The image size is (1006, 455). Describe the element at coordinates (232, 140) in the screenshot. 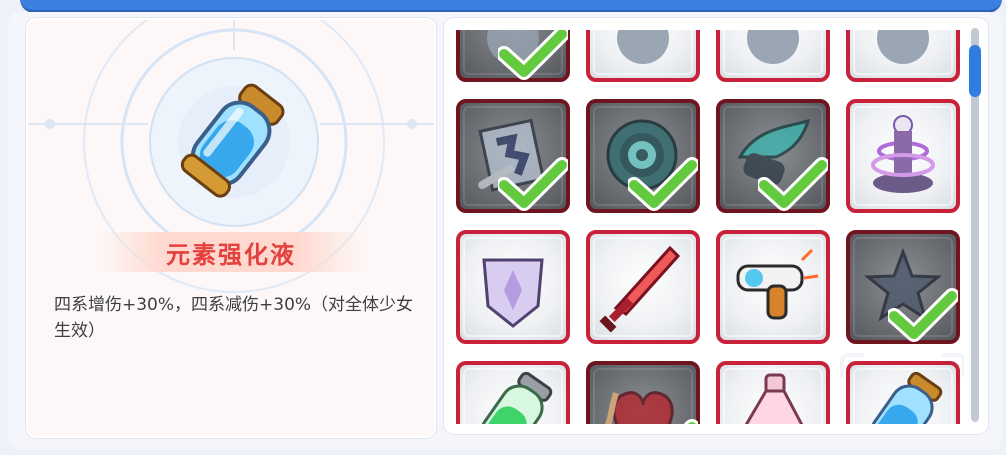

I see `blue-potion-capsule-icon` at that location.